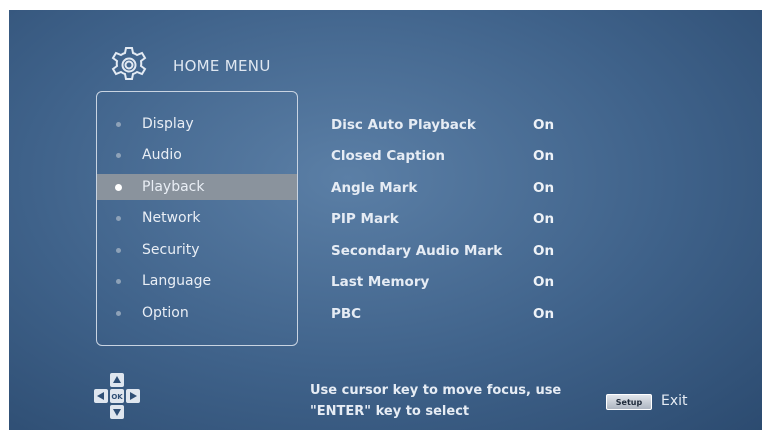 This screenshot has width=771, height=439. I want to click on dpad-ok-label: OK, so click(117, 397).